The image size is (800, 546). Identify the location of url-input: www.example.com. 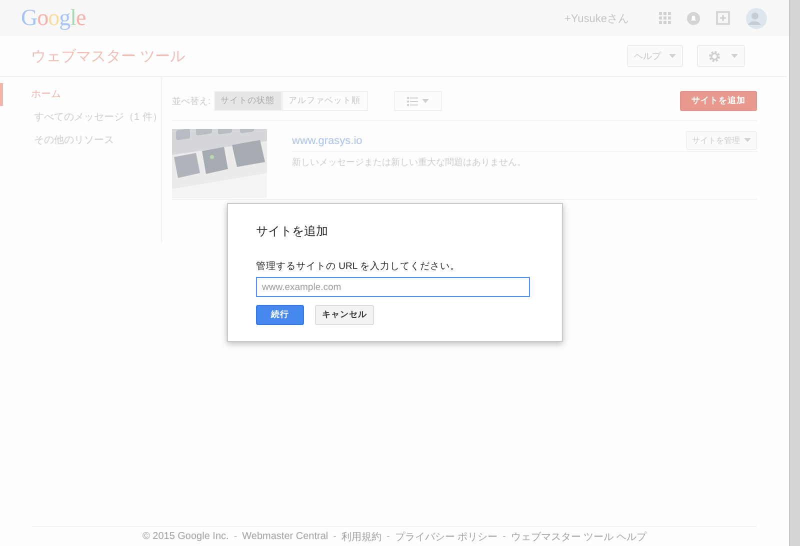
(393, 287).